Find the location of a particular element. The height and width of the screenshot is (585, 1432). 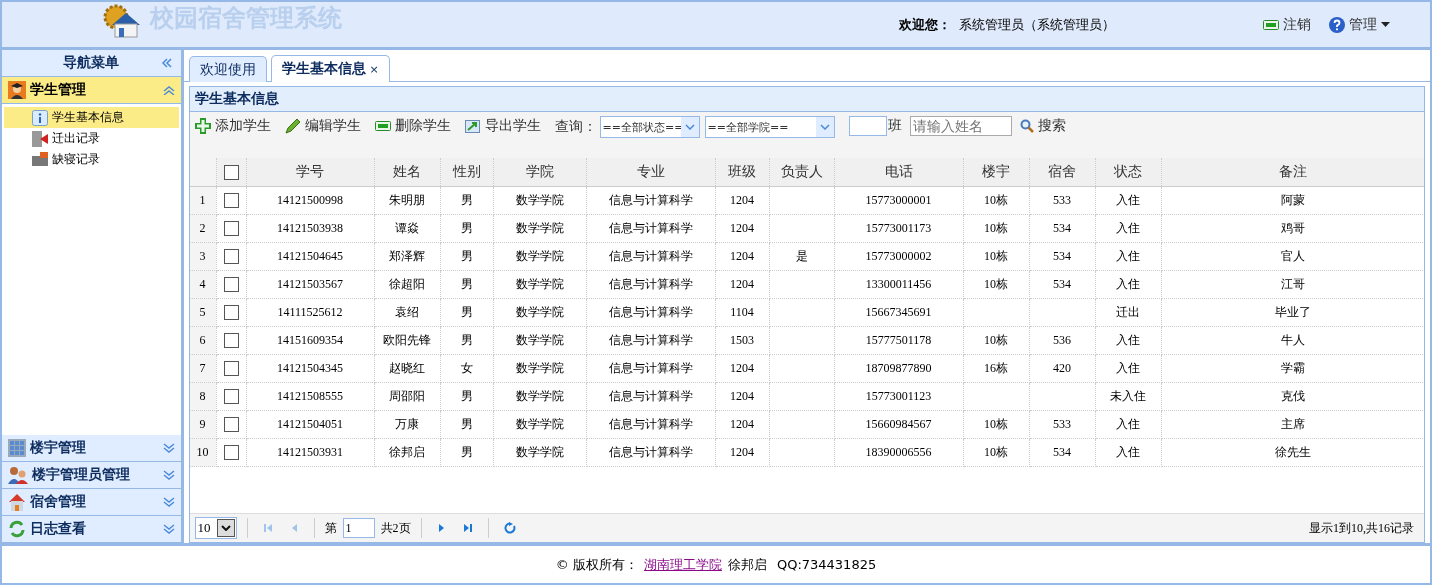

column-header: 状态 is located at coordinates (1128, 172).